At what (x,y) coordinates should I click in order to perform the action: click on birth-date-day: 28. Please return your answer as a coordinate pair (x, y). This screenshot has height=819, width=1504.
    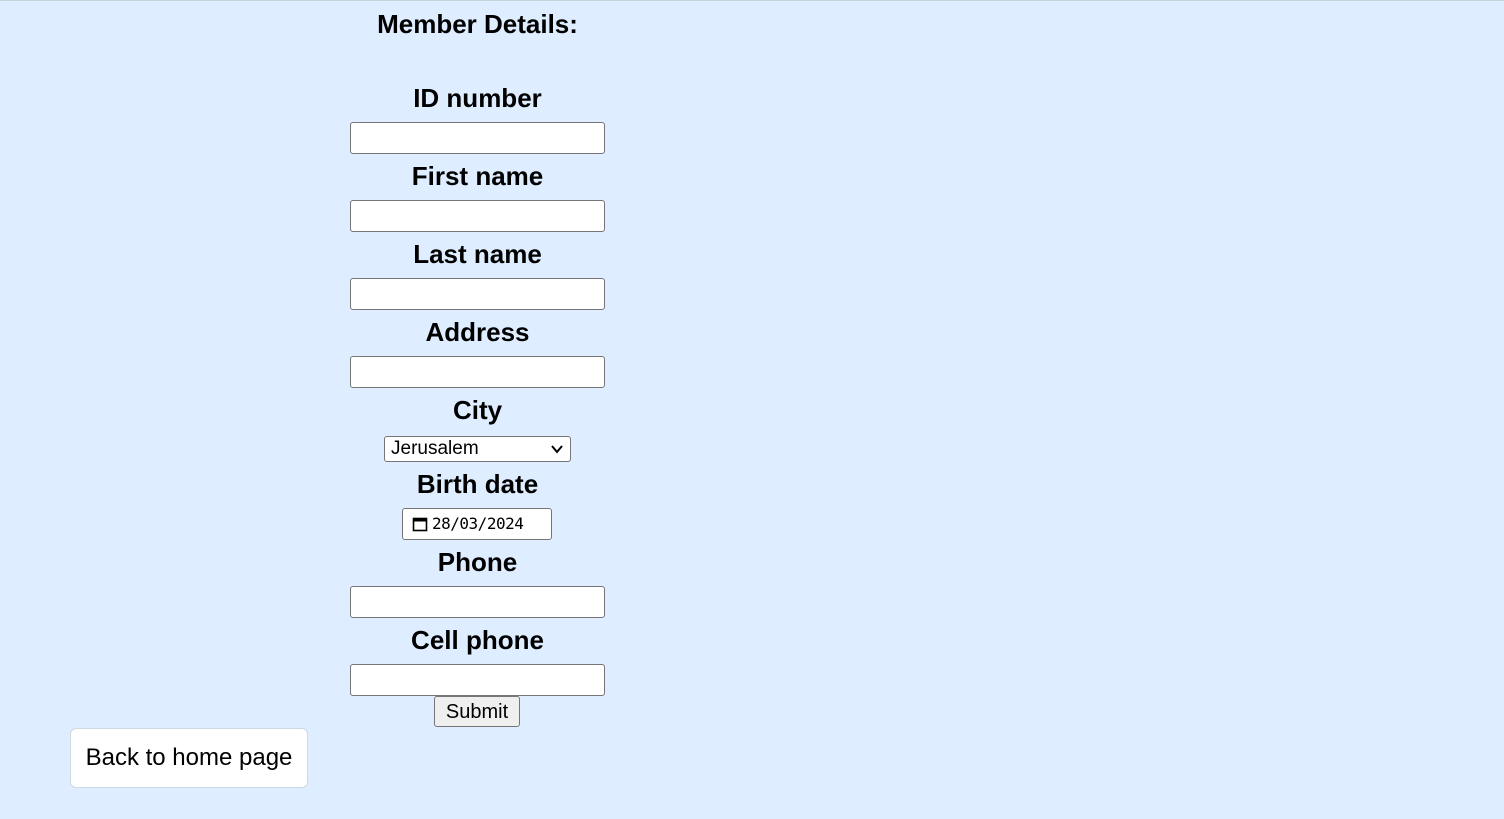
    Looking at the image, I should click on (441, 523).